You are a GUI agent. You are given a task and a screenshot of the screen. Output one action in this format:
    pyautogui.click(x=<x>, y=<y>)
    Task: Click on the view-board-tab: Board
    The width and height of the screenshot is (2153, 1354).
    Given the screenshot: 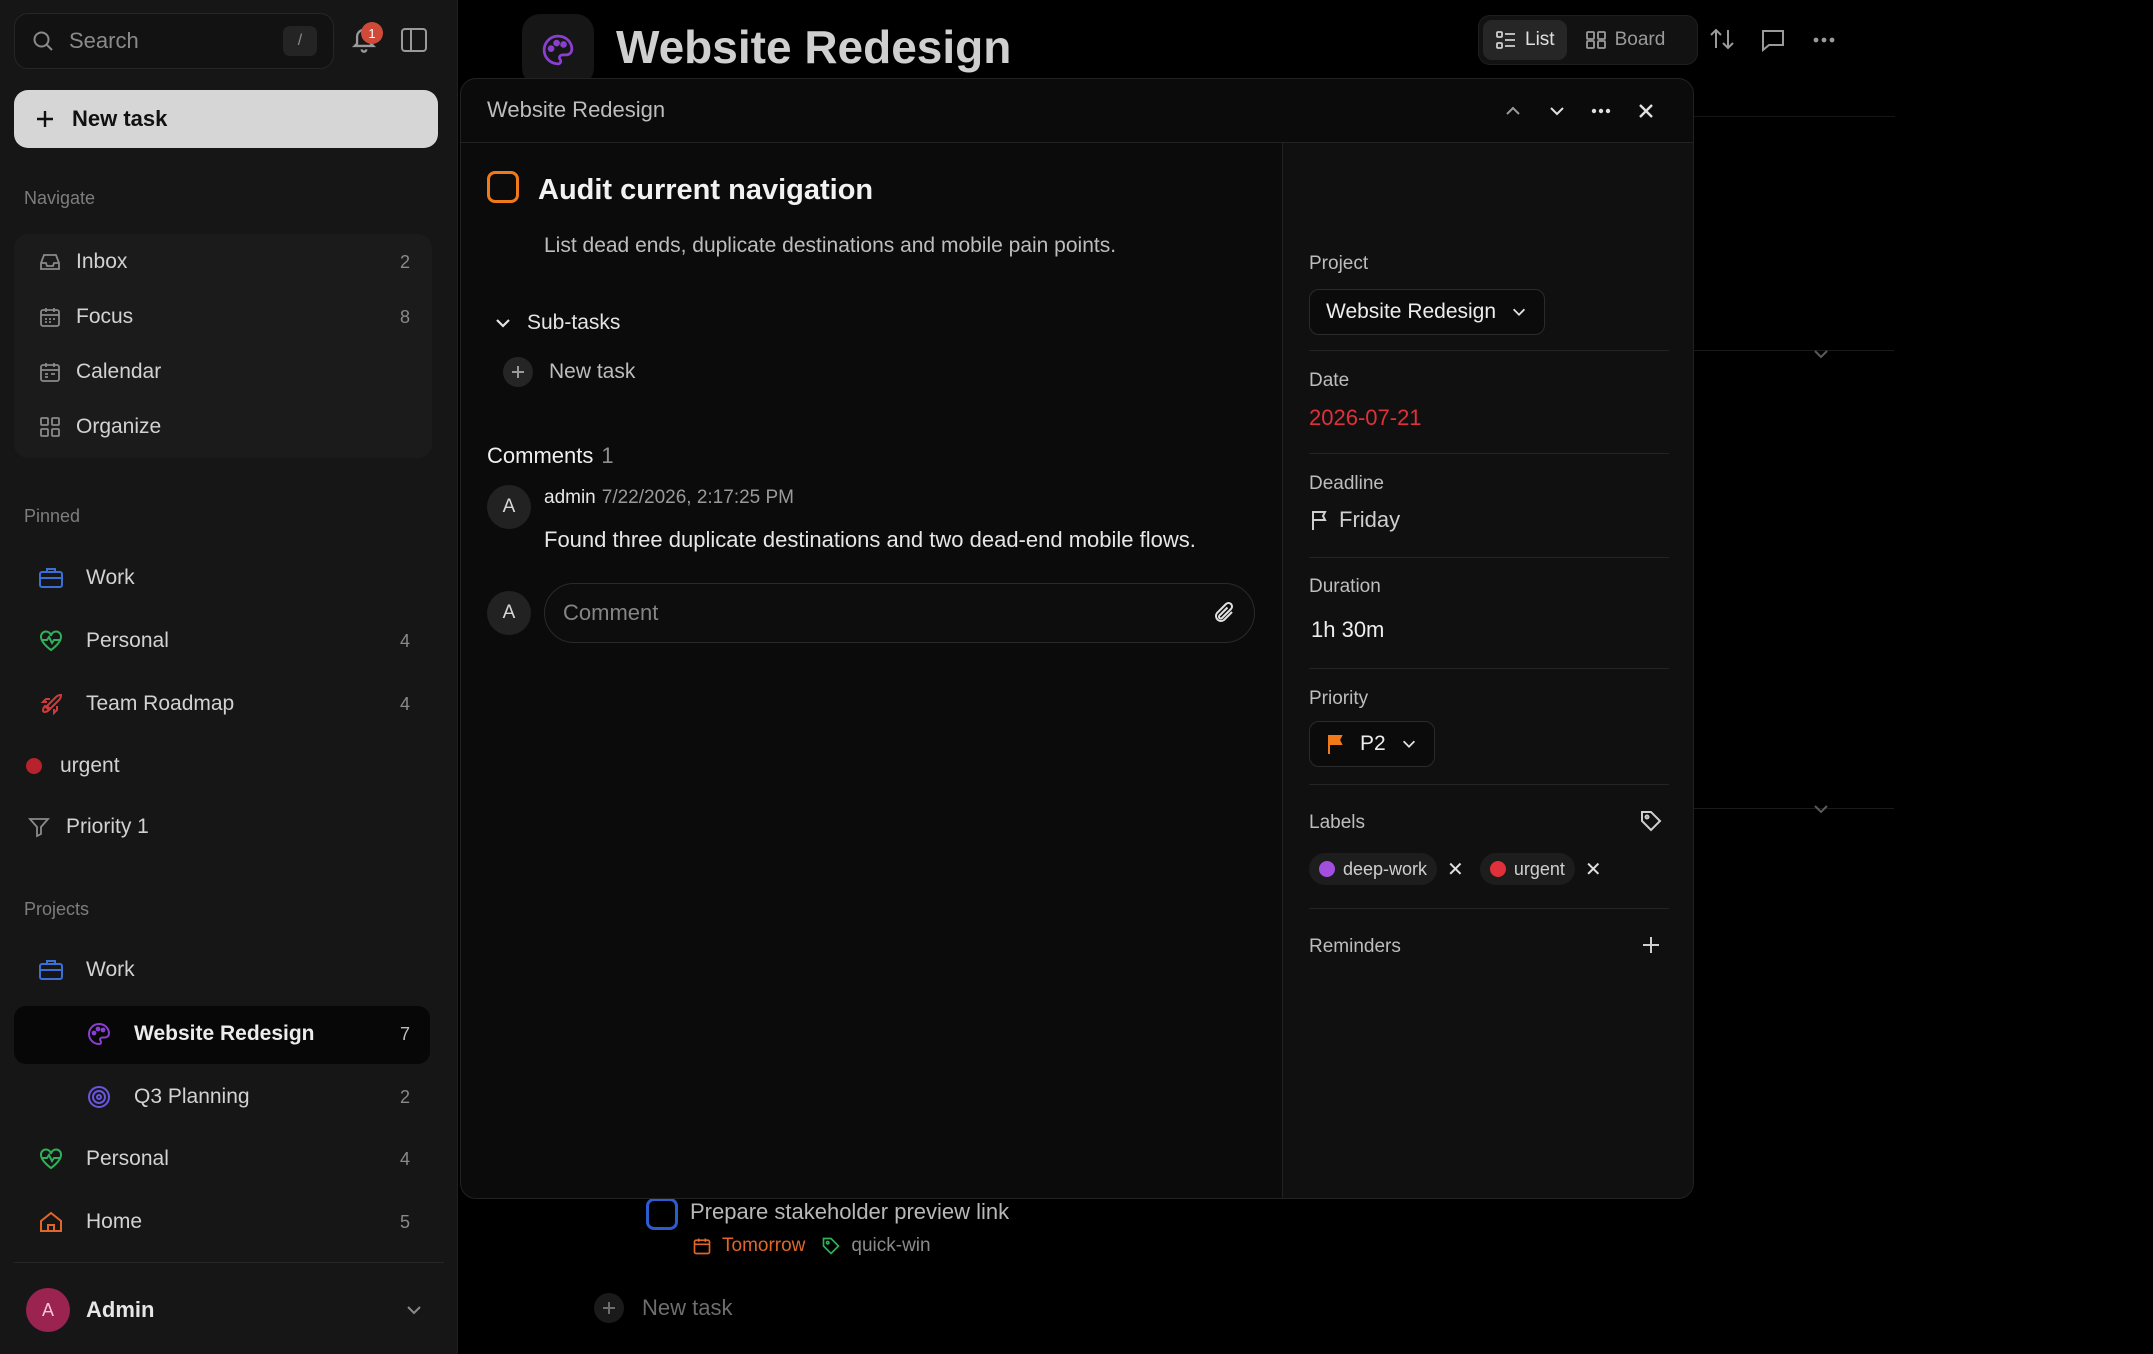 What is the action you would take?
    pyautogui.click(x=1625, y=40)
    